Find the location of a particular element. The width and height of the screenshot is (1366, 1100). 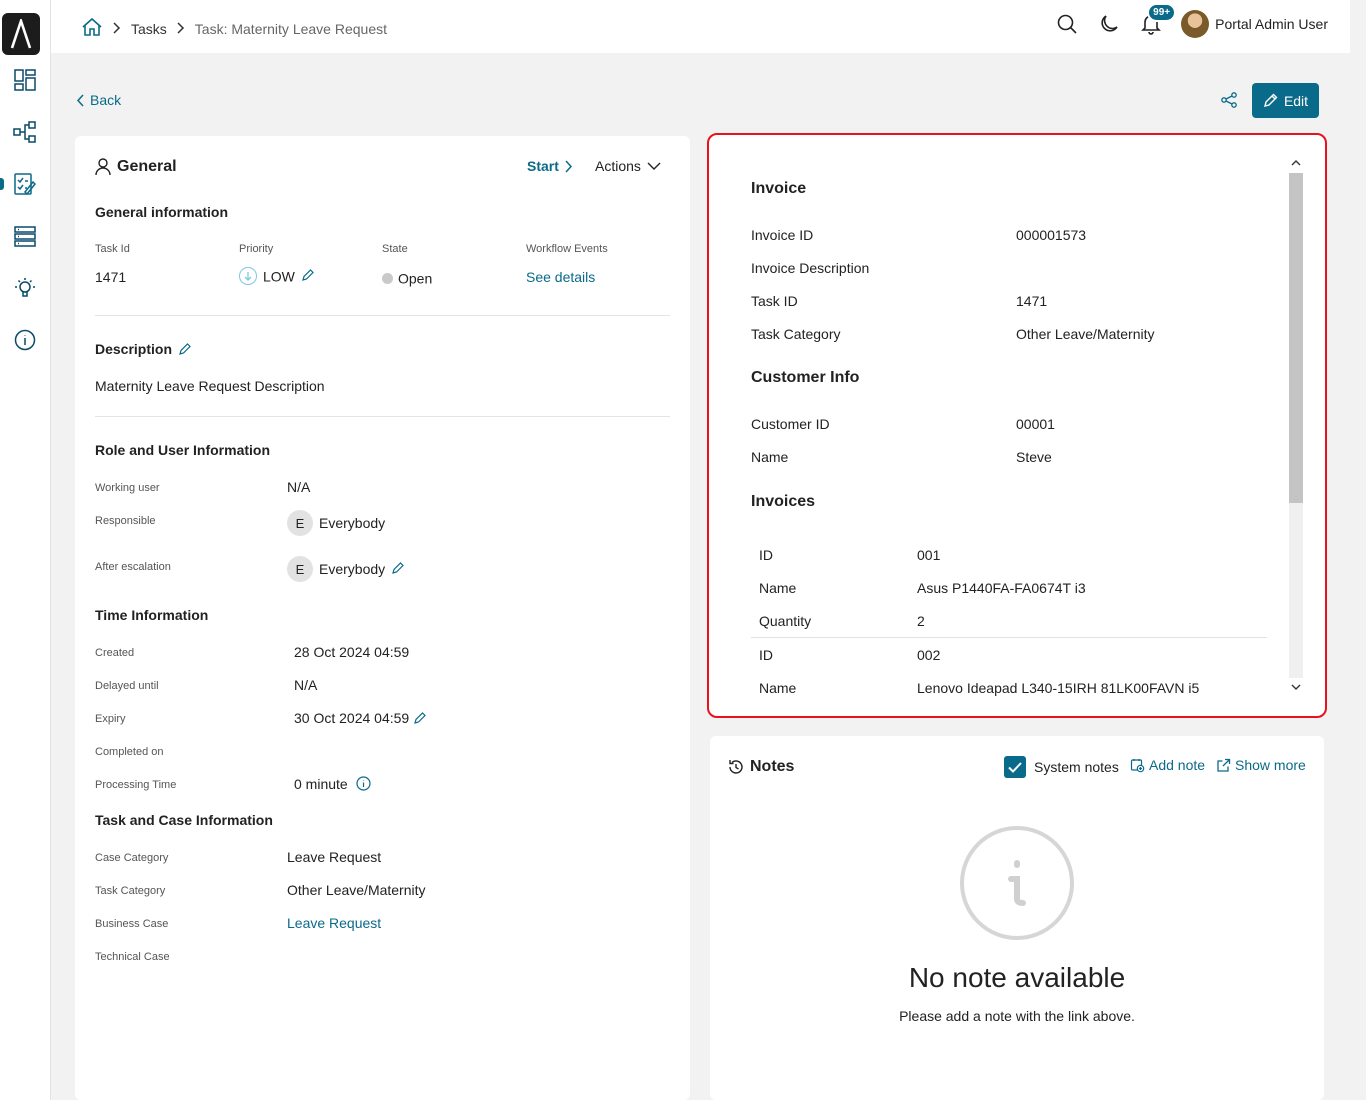

tasks-icon is located at coordinates (25, 184).